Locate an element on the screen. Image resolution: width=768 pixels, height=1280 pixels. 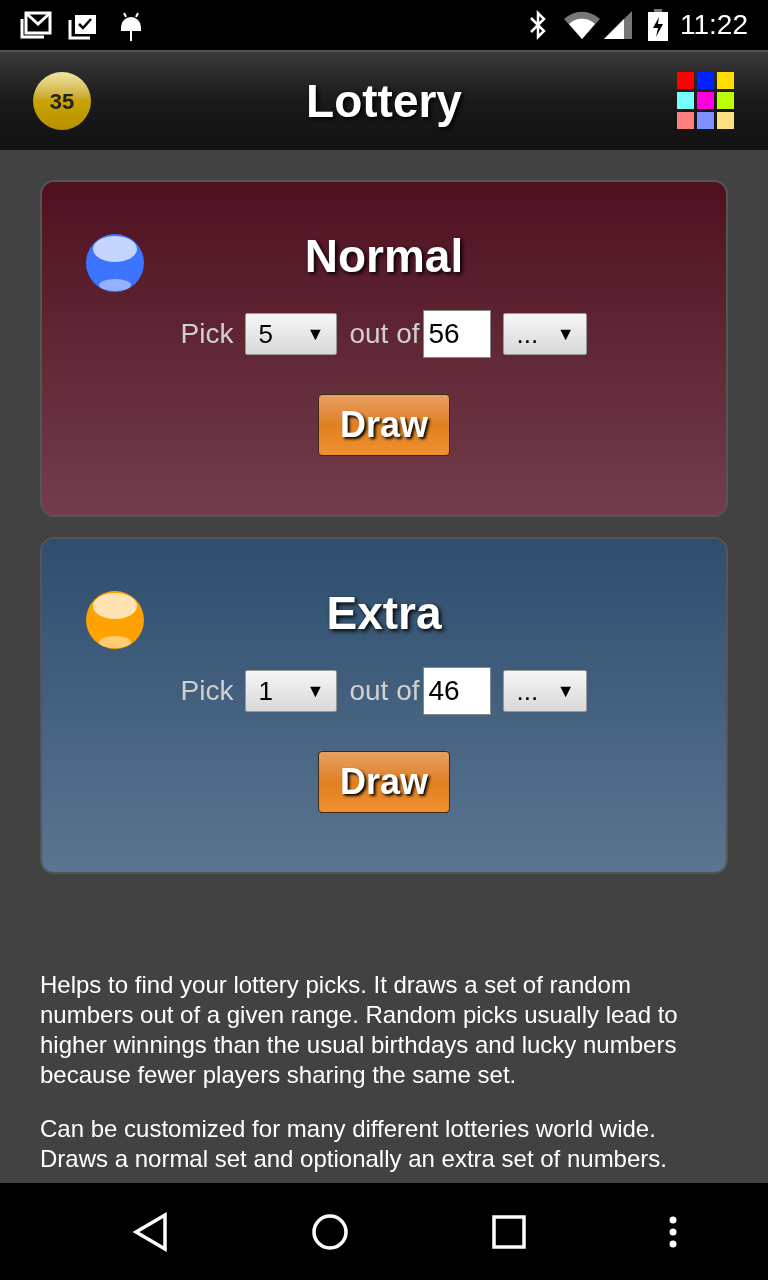
more-icon is located at coordinates (672, 1231).